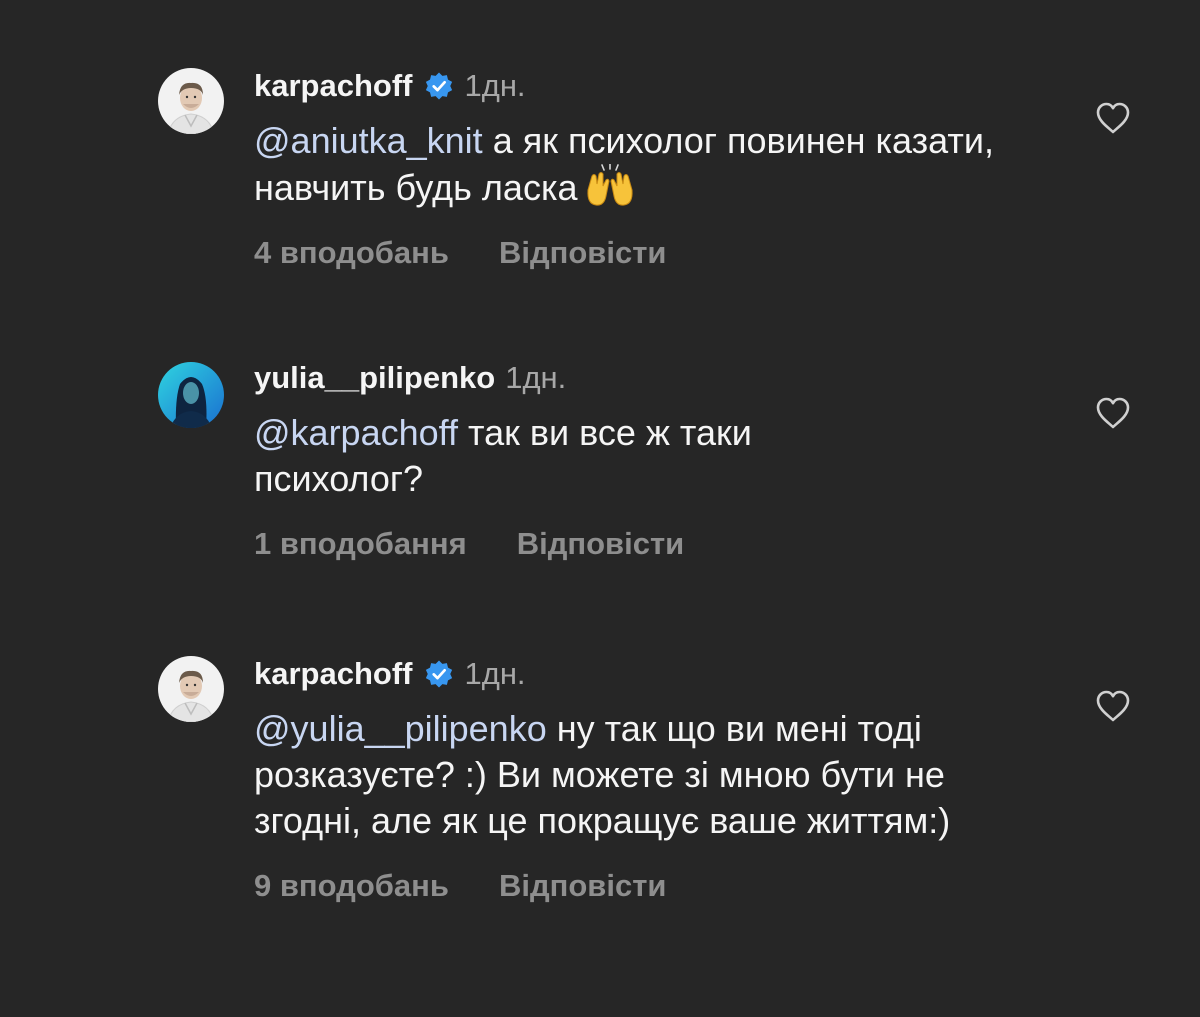 The height and width of the screenshot is (1017, 1200). Describe the element at coordinates (368, 140) in the screenshot. I see `mention-link: @aniutka_knit` at that location.